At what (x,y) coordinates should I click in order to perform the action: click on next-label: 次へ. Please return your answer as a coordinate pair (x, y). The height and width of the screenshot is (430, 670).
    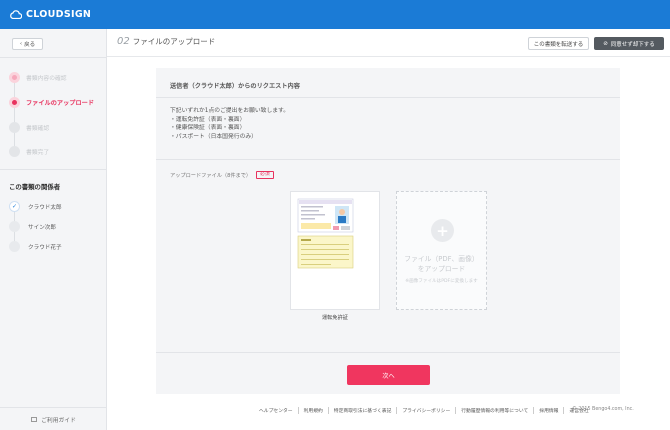
    Looking at the image, I should click on (388, 376).